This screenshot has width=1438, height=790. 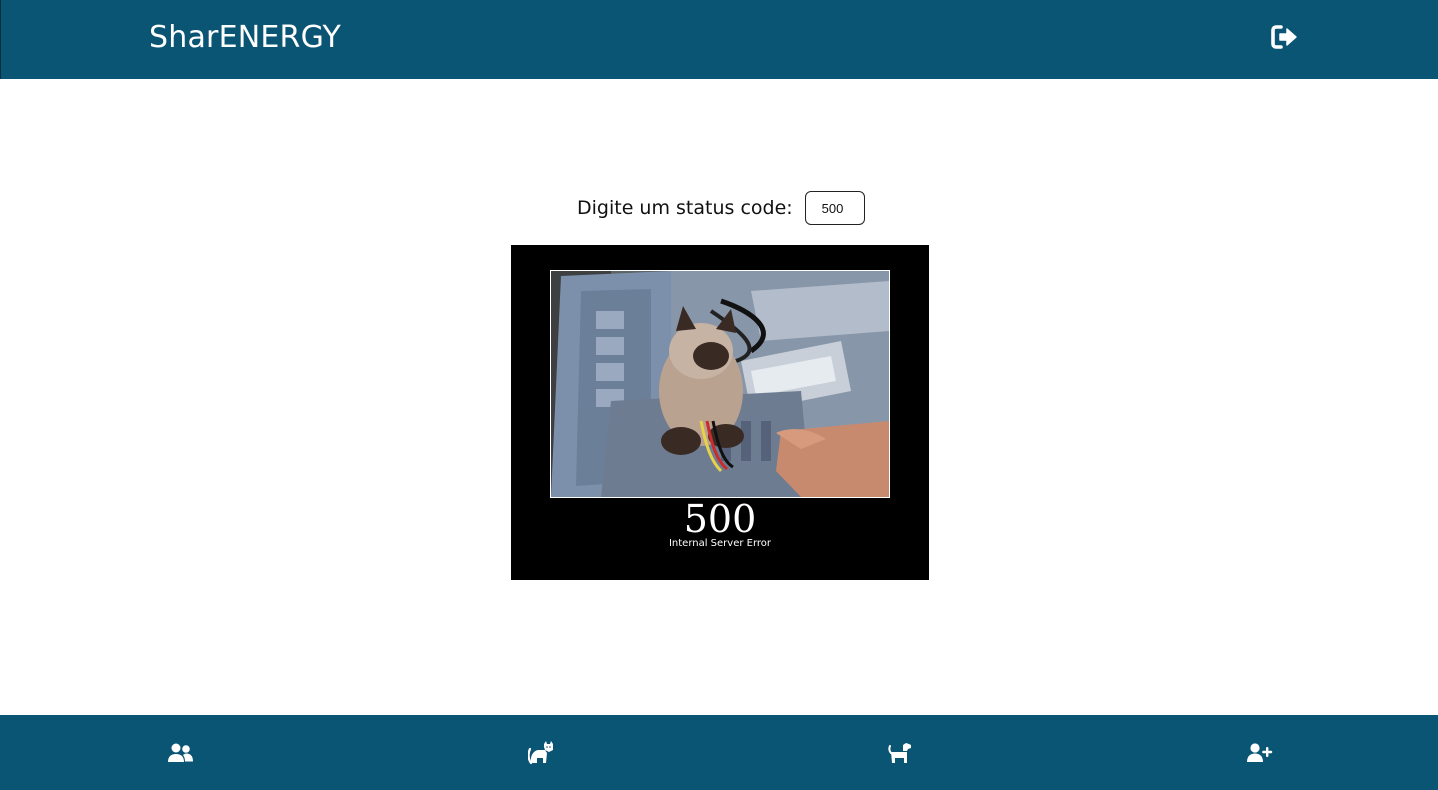 I want to click on status-code-input, so click(x=834, y=208).